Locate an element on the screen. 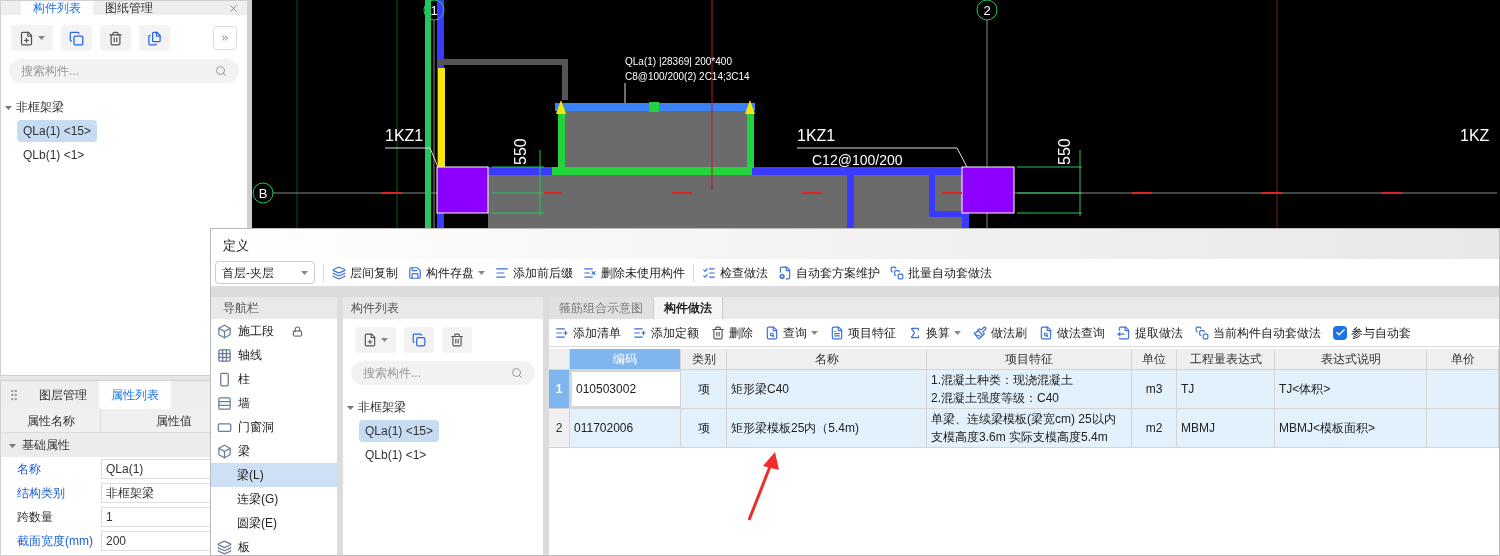 This screenshot has width=1500, height=556. search-icon is located at coordinates (221, 71).